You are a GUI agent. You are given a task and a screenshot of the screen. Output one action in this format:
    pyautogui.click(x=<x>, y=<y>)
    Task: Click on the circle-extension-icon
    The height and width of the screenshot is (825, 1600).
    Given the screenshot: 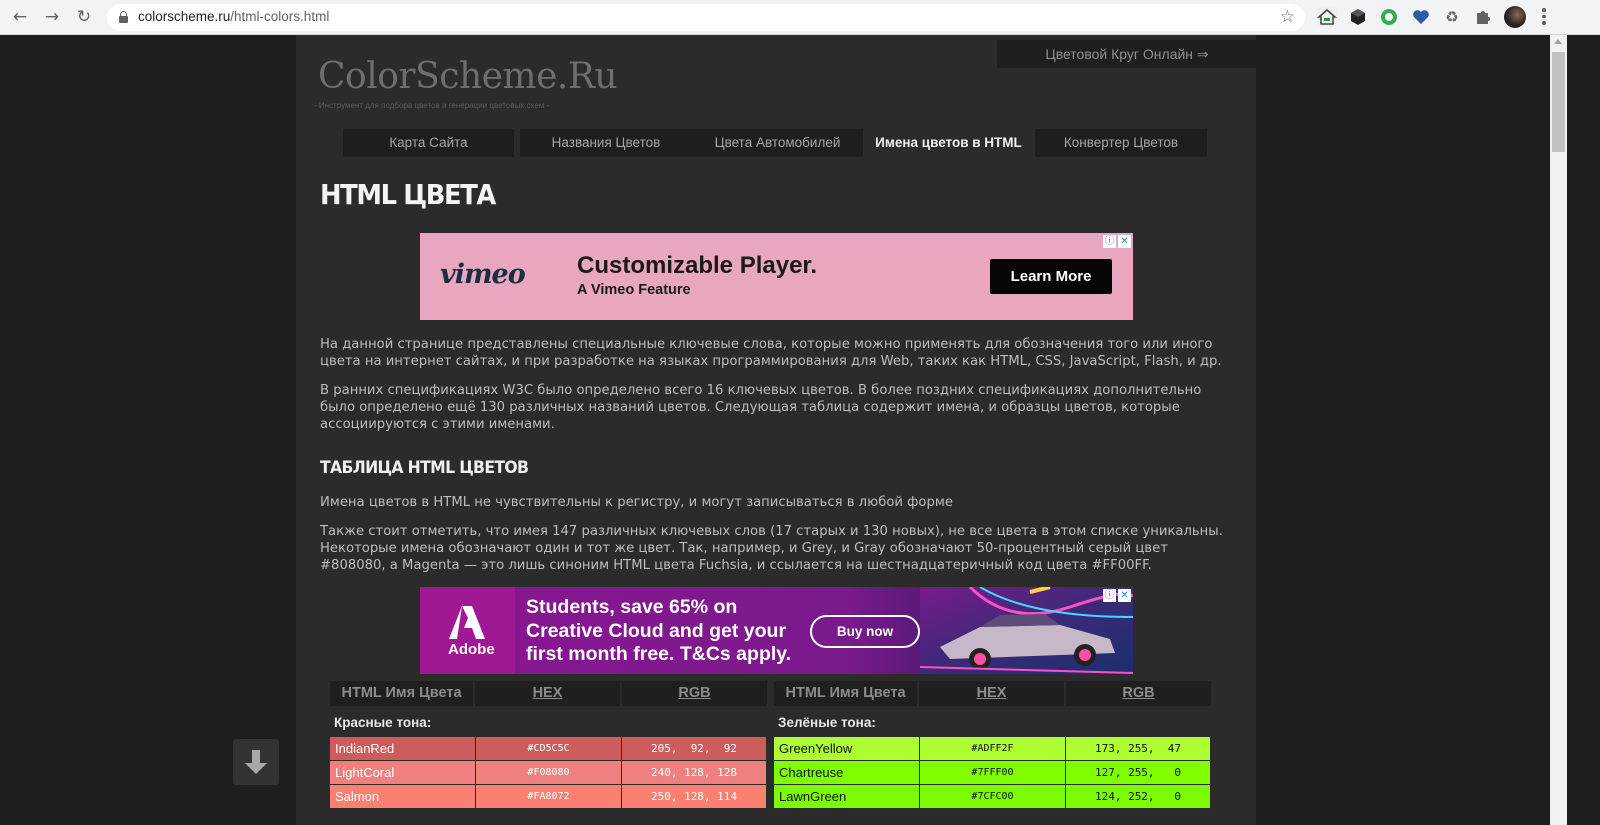 What is the action you would take?
    pyautogui.click(x=1389, y=17)
    